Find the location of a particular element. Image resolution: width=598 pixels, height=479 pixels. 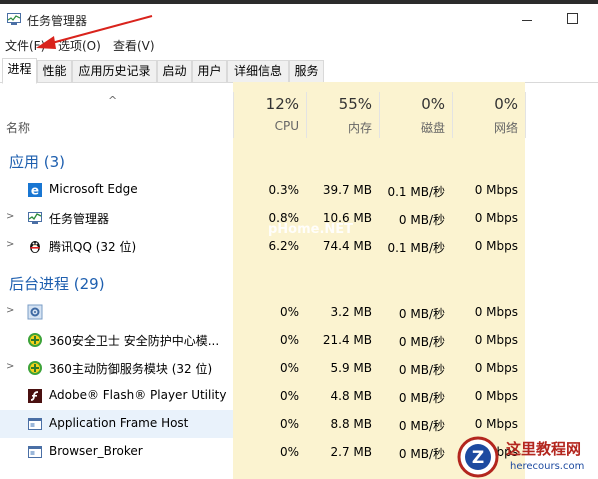

column-separator is located at coordinates (525, 115).